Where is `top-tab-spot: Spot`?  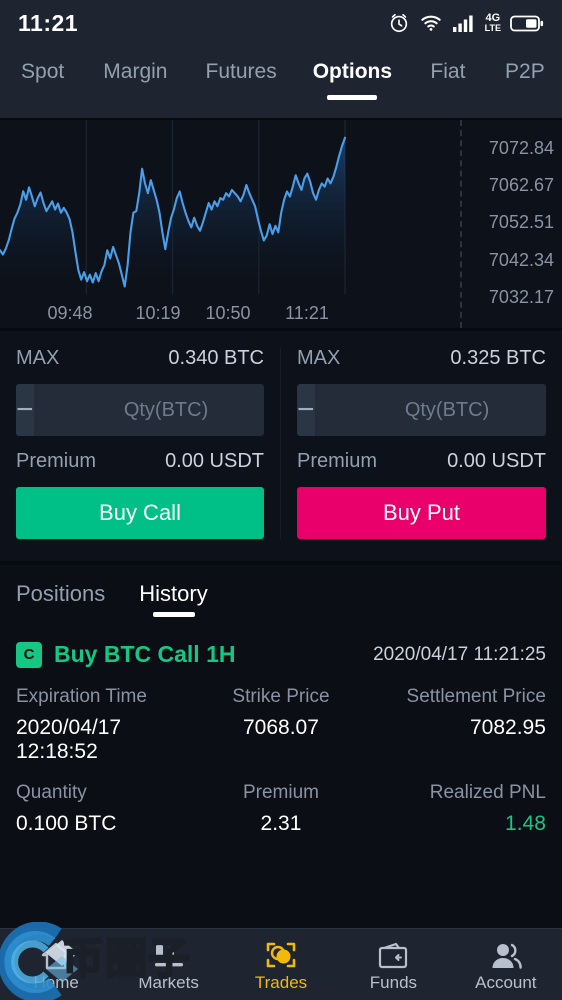 top-tab-spot: Spot is located at coordinates (42, 72).